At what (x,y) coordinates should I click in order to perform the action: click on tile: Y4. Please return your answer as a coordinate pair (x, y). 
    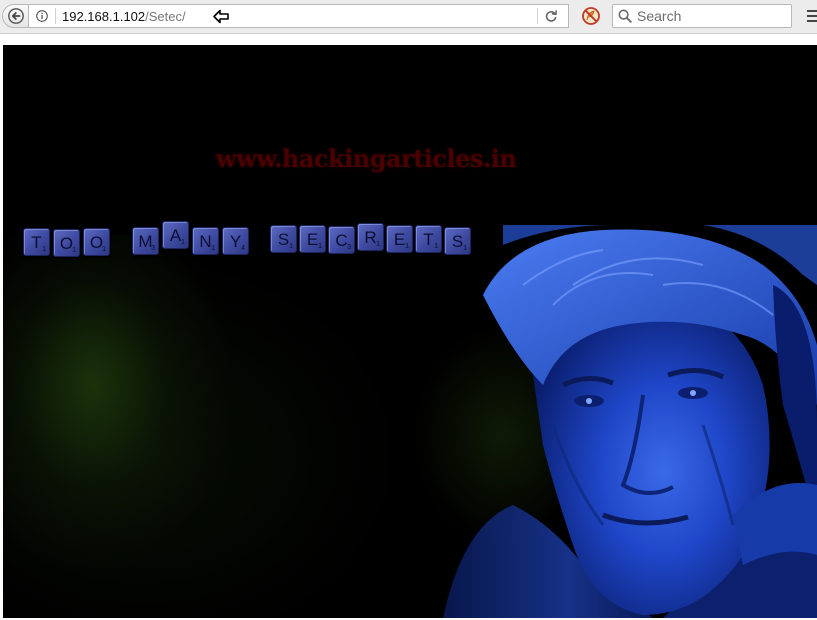
    Looking at the image, I should click on (235, 241).